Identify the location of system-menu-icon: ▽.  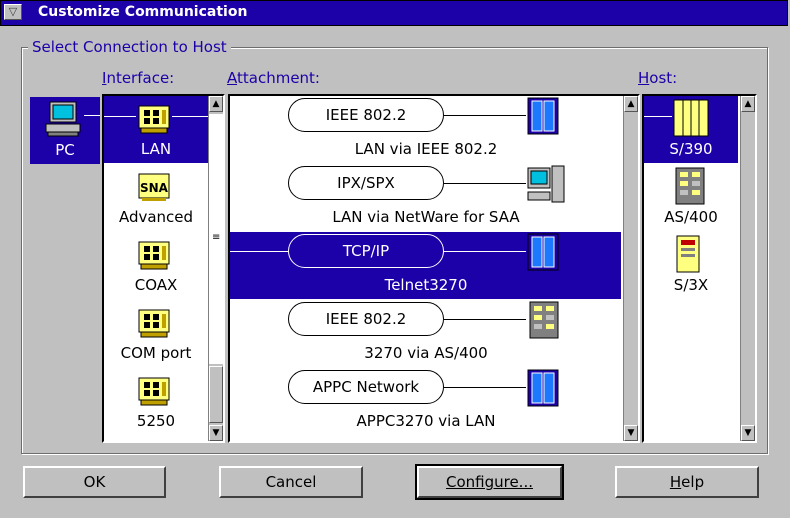
(13, 12).